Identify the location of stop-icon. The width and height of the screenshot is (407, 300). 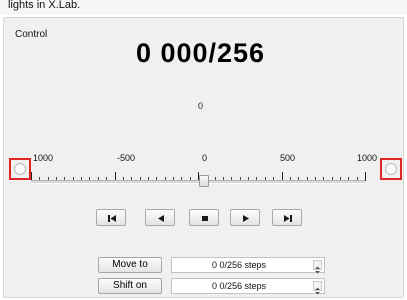
(205, 218).